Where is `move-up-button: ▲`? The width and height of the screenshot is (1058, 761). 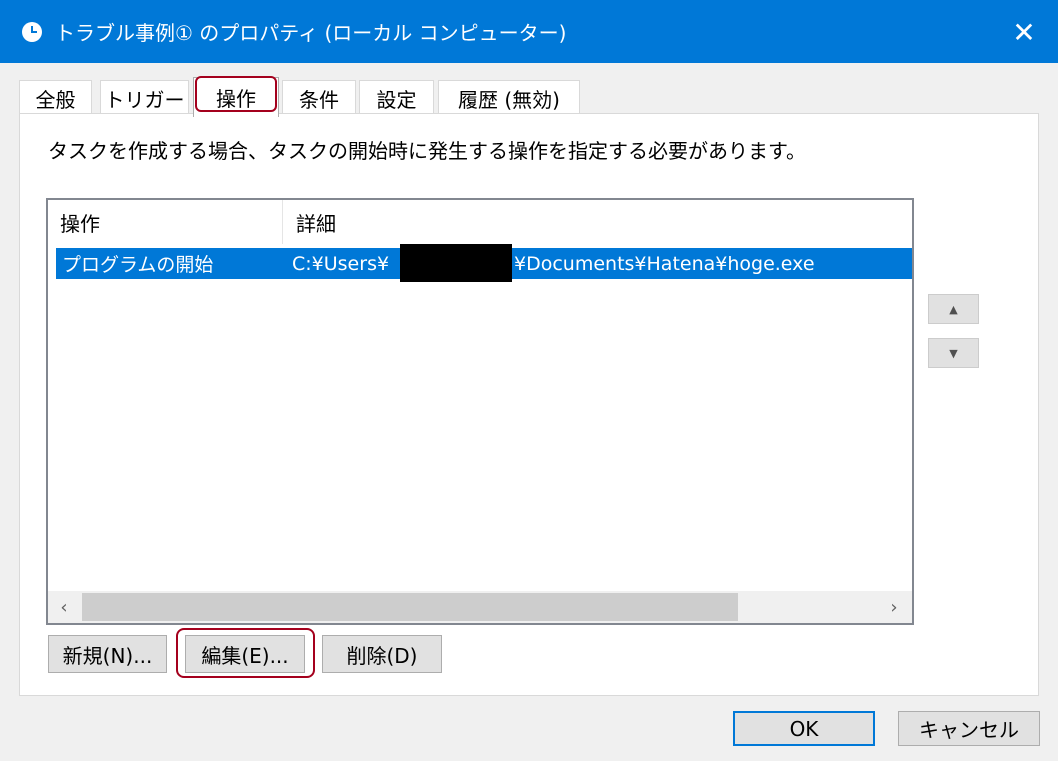
move-up-button: ▲ is located at coordinates (953, 309).